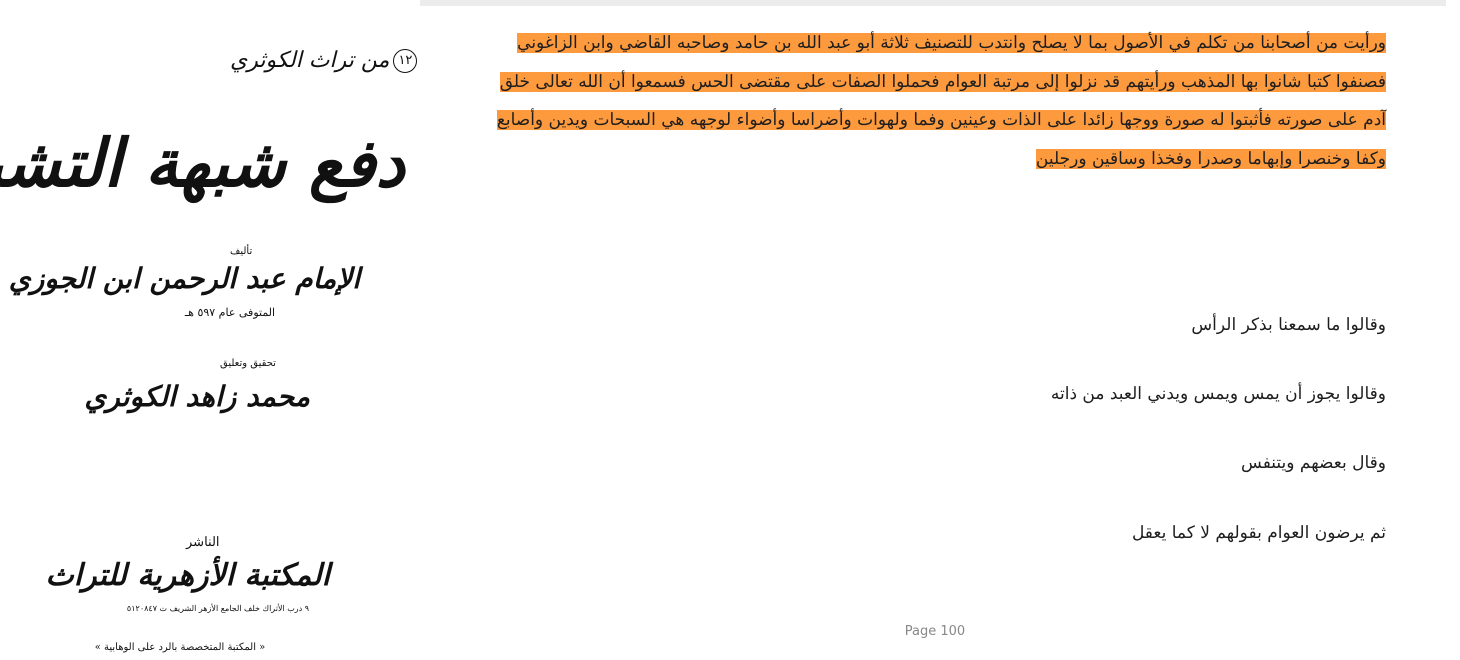 This screenshot has height=660, width=1460. What do you see at coordinates (1288, 325) in the screenshot?
I see `text-line: وقالوا ما سمعنا بذكر الرأس` at bounding box center [1288, 325].